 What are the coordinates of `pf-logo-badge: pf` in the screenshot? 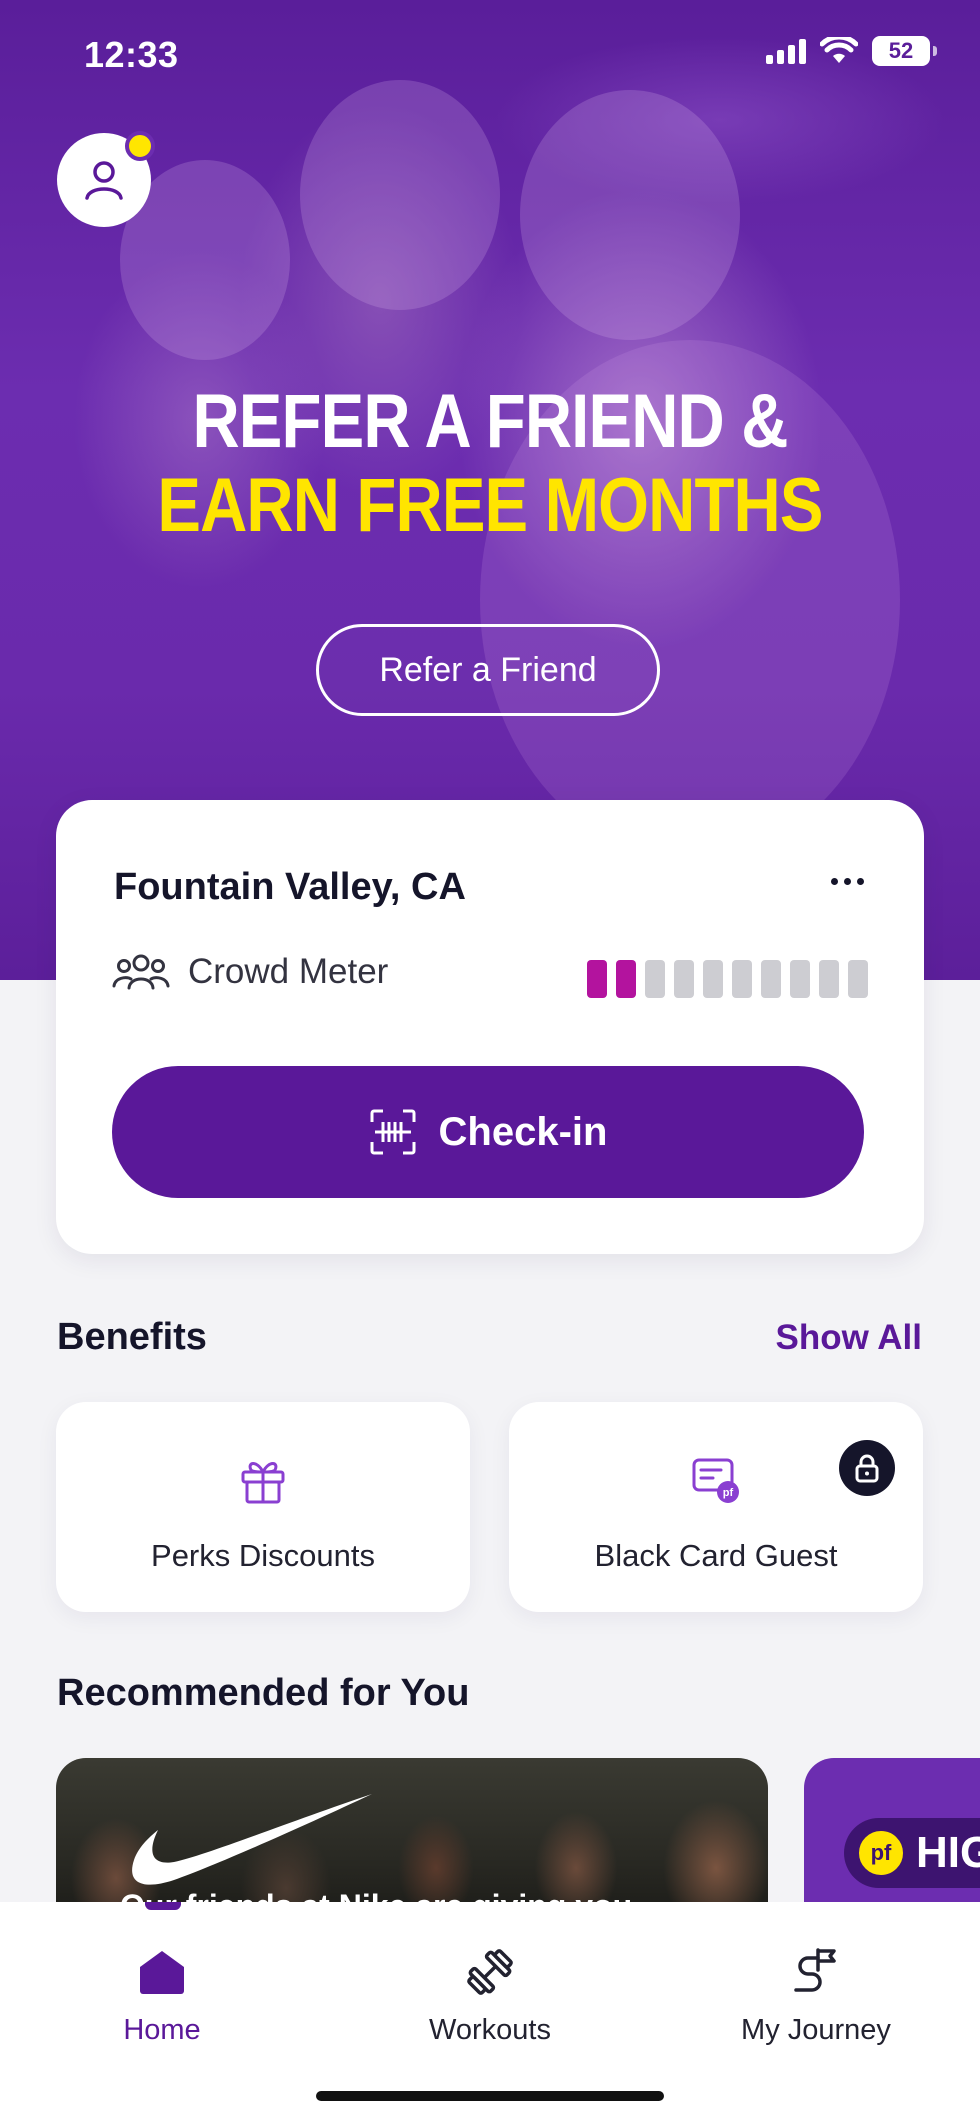 It's located at (881, 1853).